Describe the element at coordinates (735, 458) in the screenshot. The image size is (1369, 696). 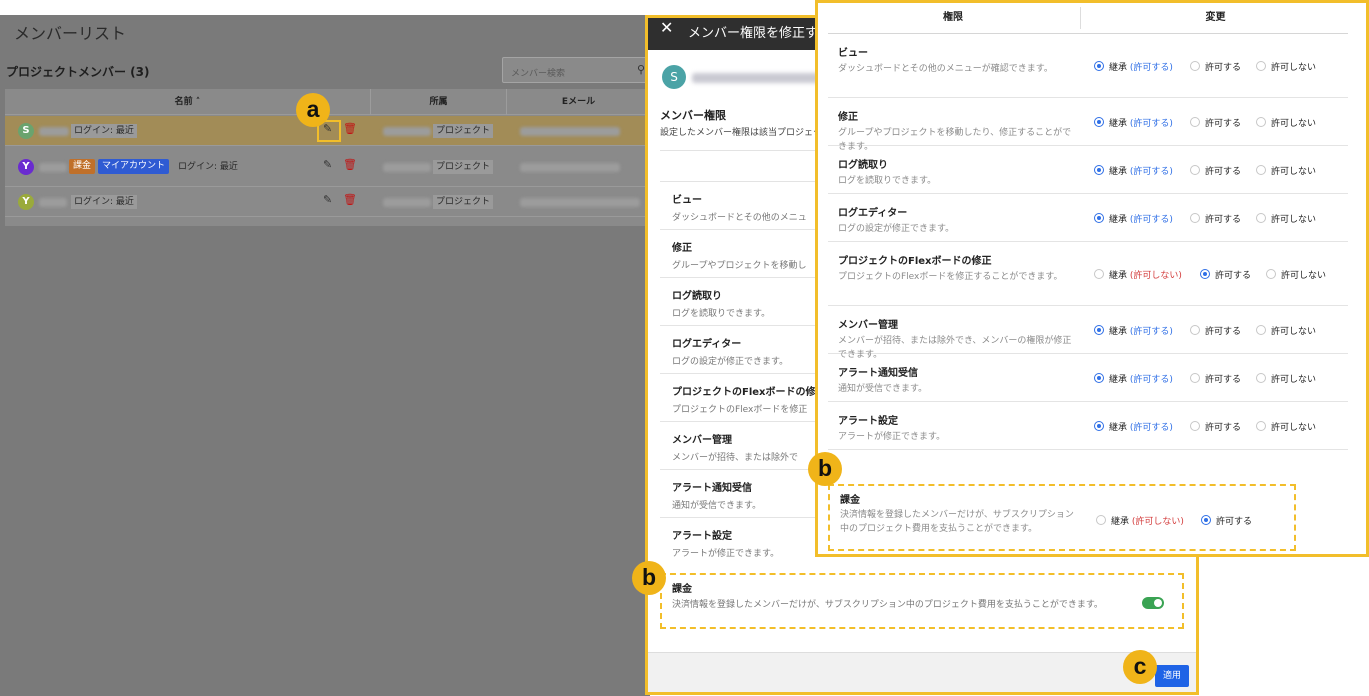
I see `permission-desc: メンバーが招待、または除外で` at that location.